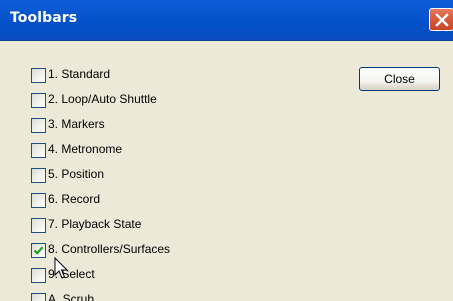 The width and height of the screenshot is (453, 301). Describe the element at coordinates (226, 20) in the screenshot. I see `title-bar: Toolbars` at that location.